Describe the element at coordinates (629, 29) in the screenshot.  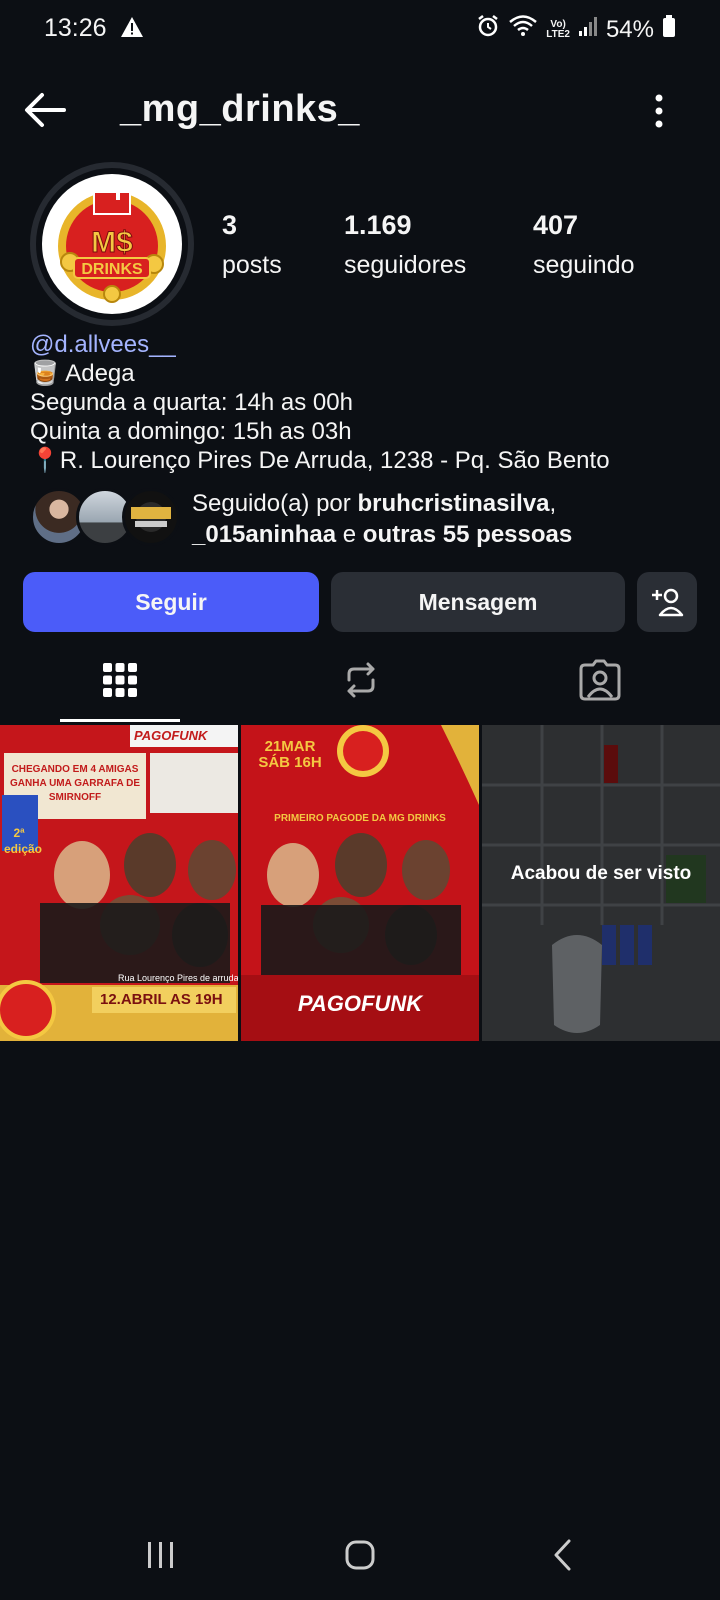
I see `battery-percent: 54%` at that location.